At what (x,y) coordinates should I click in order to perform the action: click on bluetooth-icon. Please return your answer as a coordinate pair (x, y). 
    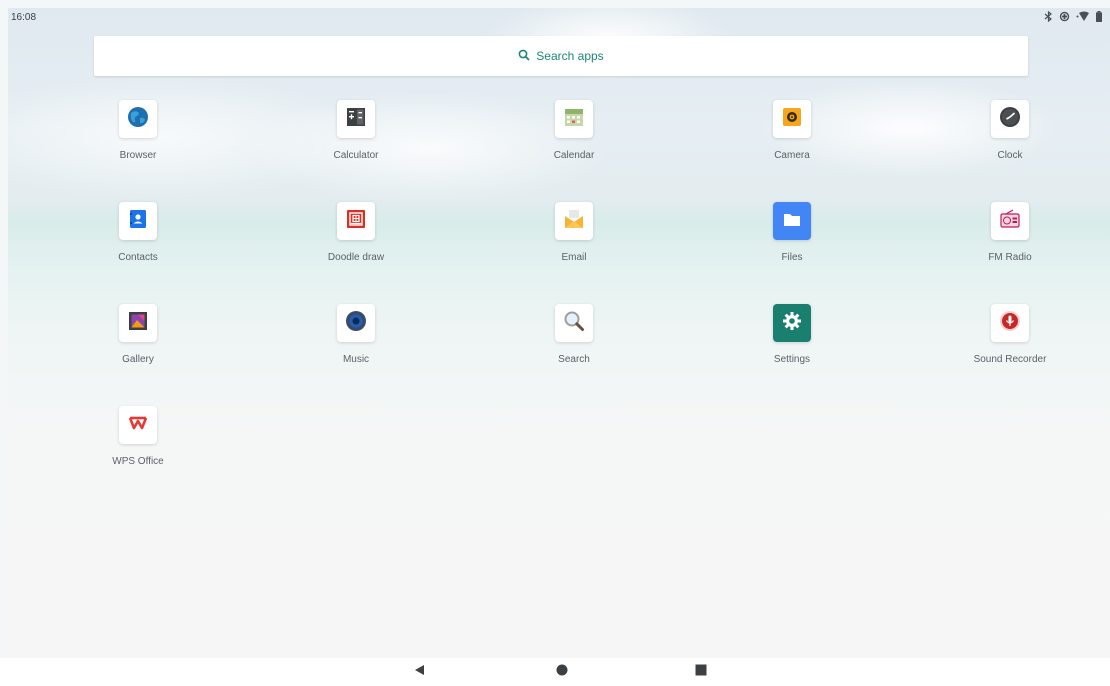
    Looking at the image, I should click on (1048, 17).